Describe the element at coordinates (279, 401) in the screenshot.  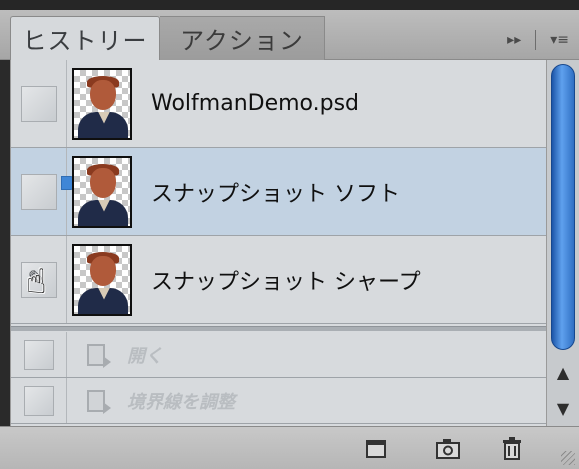
I see `history-state-row: 境界線を調整` at that location.